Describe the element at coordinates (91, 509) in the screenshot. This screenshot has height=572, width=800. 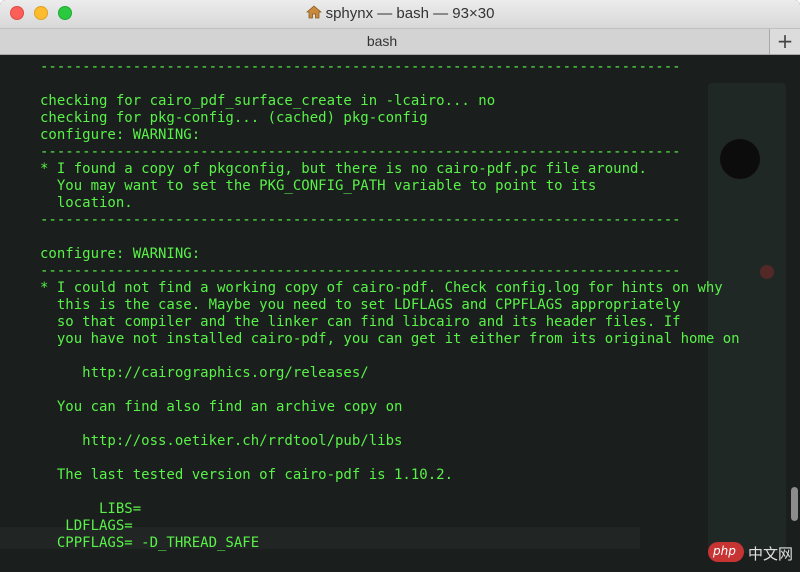
I see `terminal-line: LIBS=` at that location.